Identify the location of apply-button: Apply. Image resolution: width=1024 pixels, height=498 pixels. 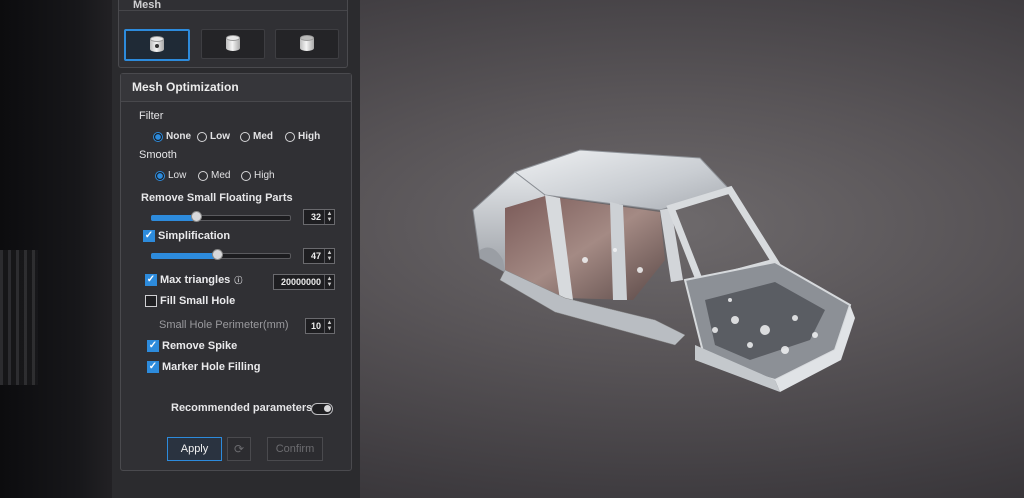
(194, 449).